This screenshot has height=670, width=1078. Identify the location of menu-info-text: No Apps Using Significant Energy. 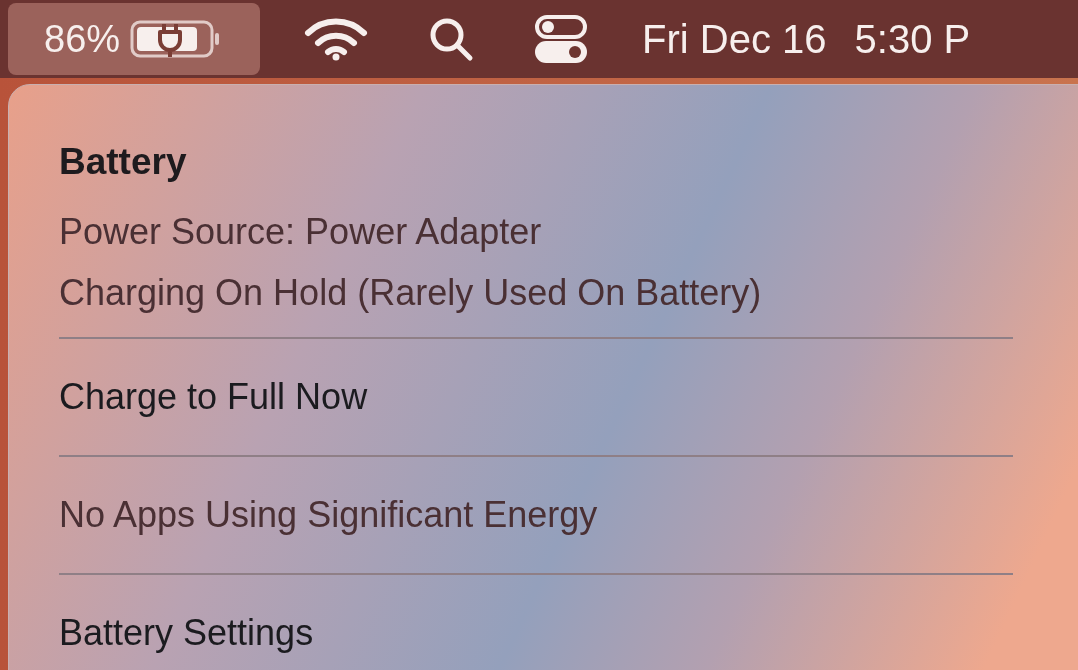
(329, 515).